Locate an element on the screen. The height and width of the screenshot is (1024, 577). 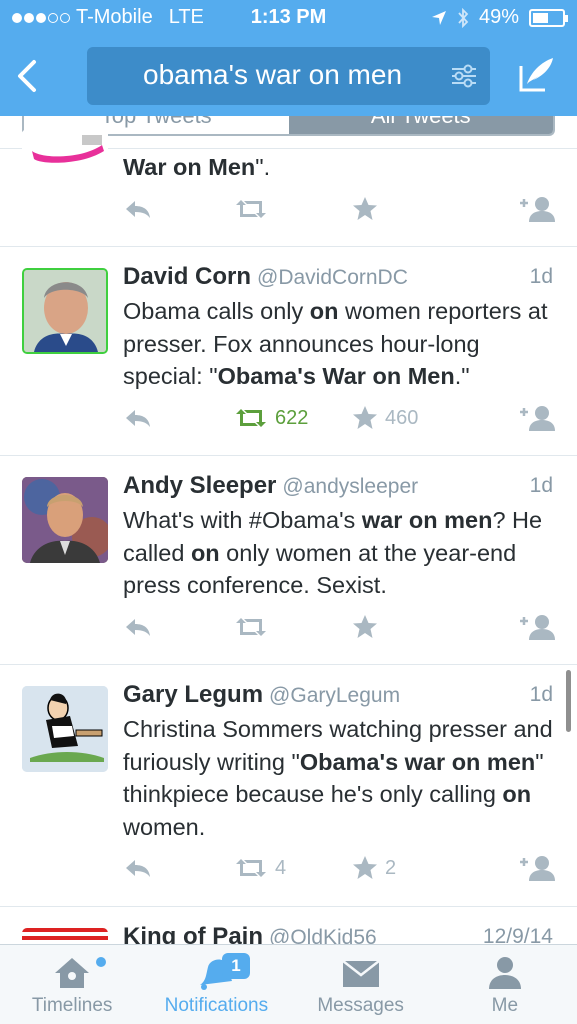
tab-messages: Messages is located at coordinates (361, 984).